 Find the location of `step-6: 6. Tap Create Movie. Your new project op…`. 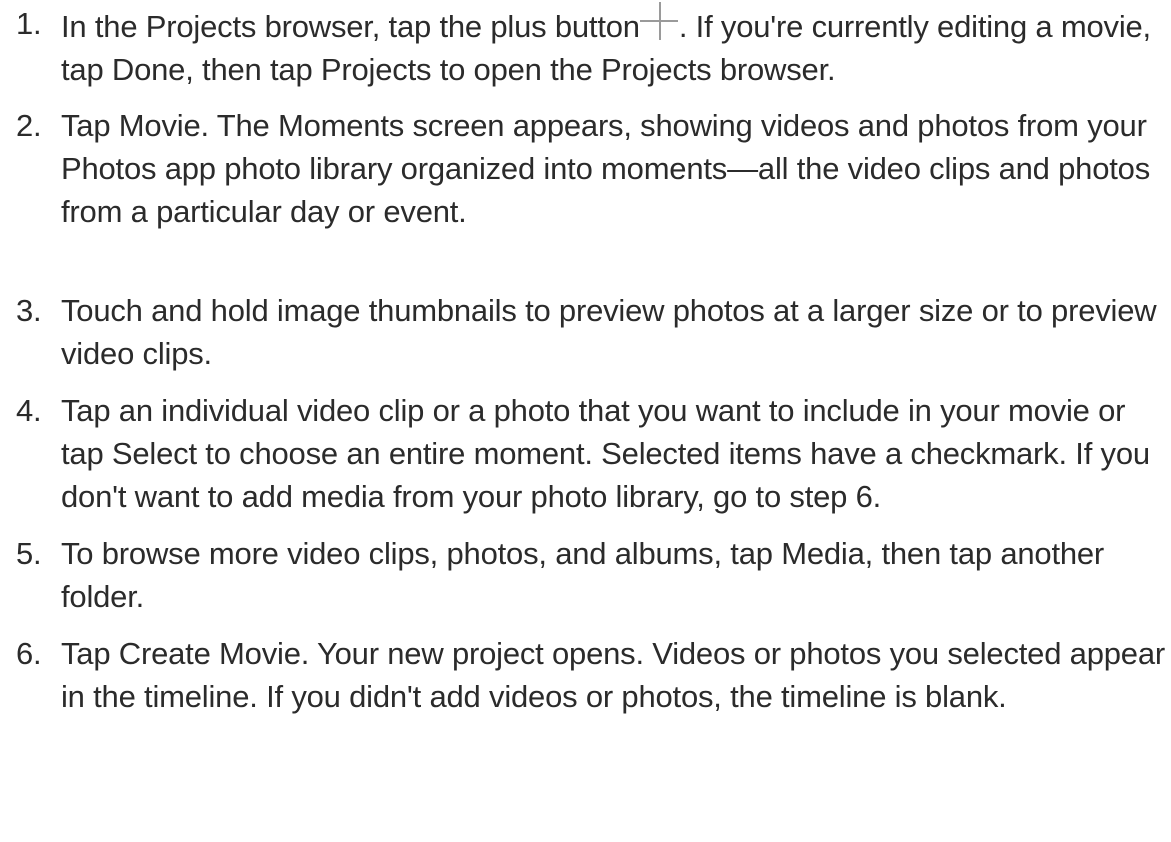

step-6: 6. Tap Create Movie. Your new project op… is located at coordinates (585, 675).